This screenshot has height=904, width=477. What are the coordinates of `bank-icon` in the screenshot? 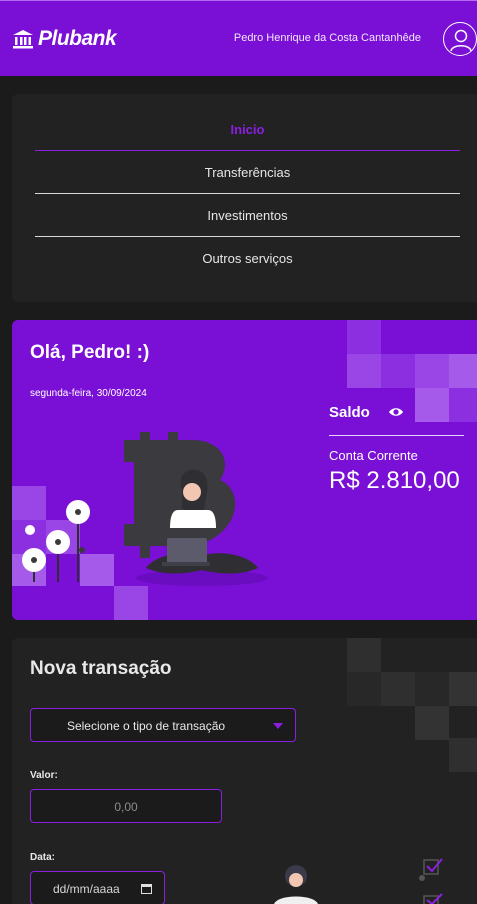 It's located at (23, 39).